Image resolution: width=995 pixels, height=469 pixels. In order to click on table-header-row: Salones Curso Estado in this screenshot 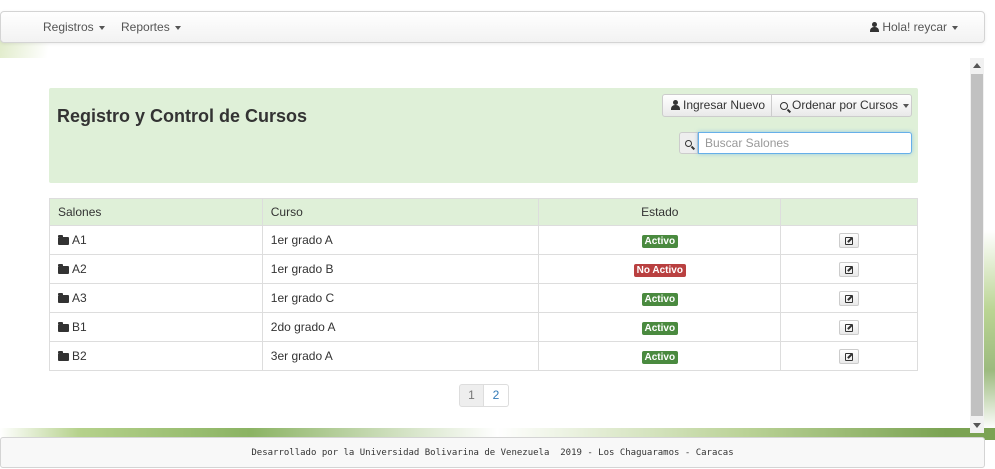, I will do `click(483, 212)`.